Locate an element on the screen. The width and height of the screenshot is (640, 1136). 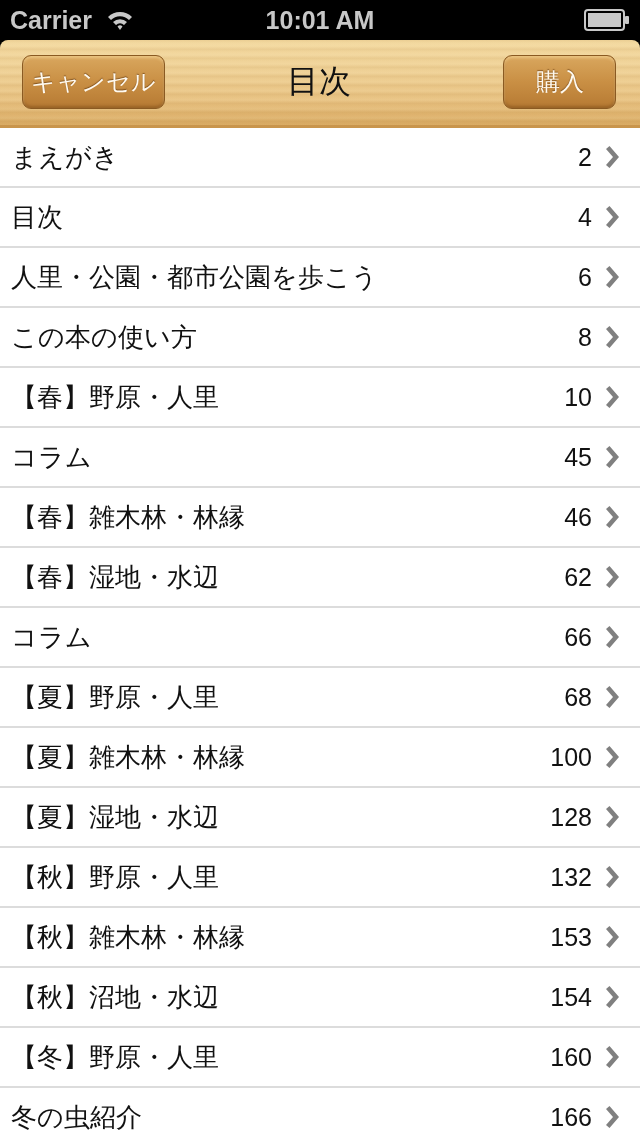
page-number: 45 is located at coordinates (578, 457).